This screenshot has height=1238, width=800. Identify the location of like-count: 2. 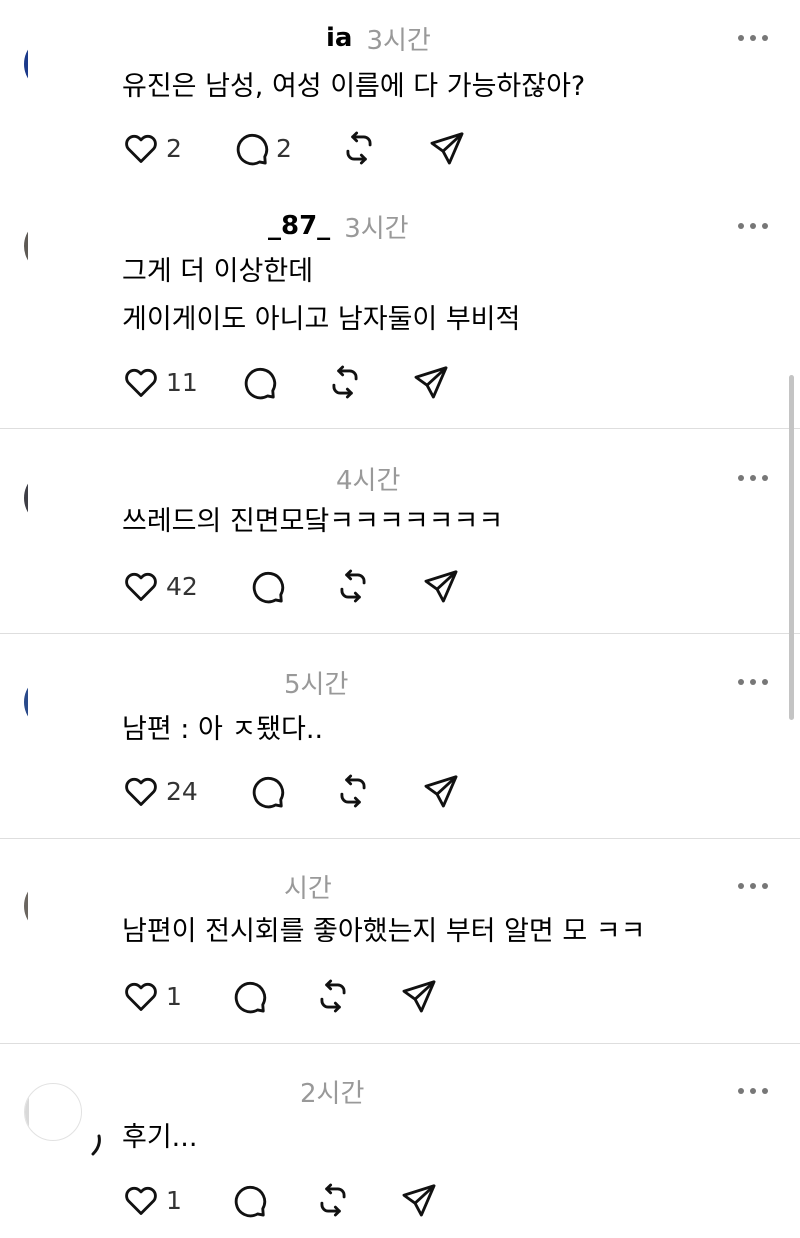
(174, 148).